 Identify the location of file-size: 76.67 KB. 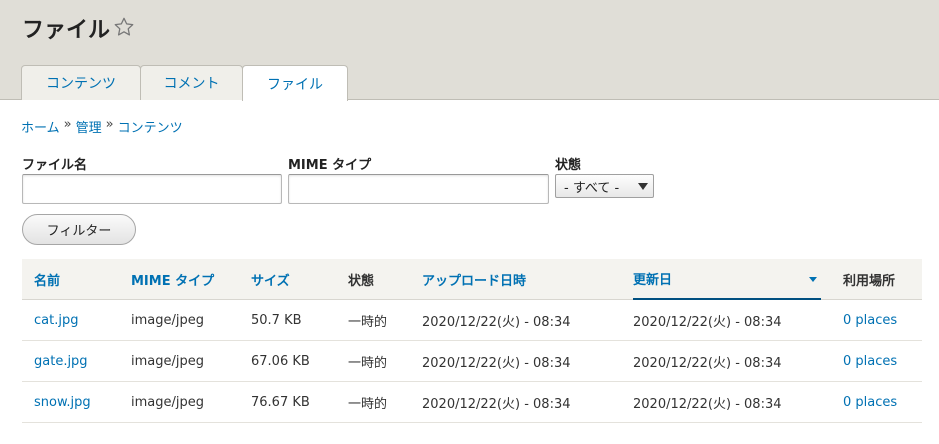
(280, 402).